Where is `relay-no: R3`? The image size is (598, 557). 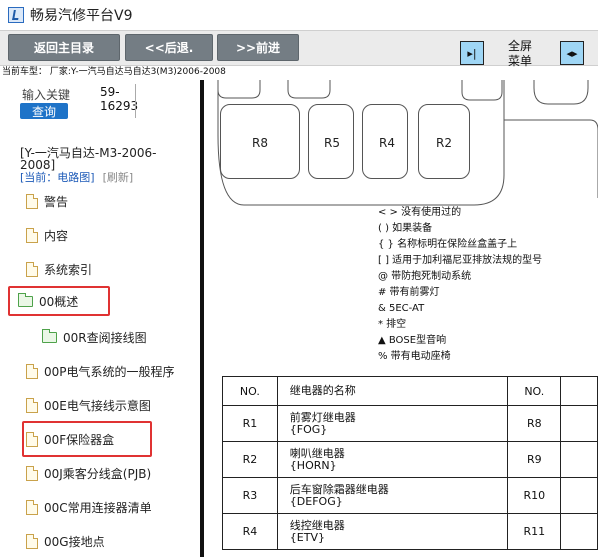
relay-no: R3 is located at coordinates (250, 495).